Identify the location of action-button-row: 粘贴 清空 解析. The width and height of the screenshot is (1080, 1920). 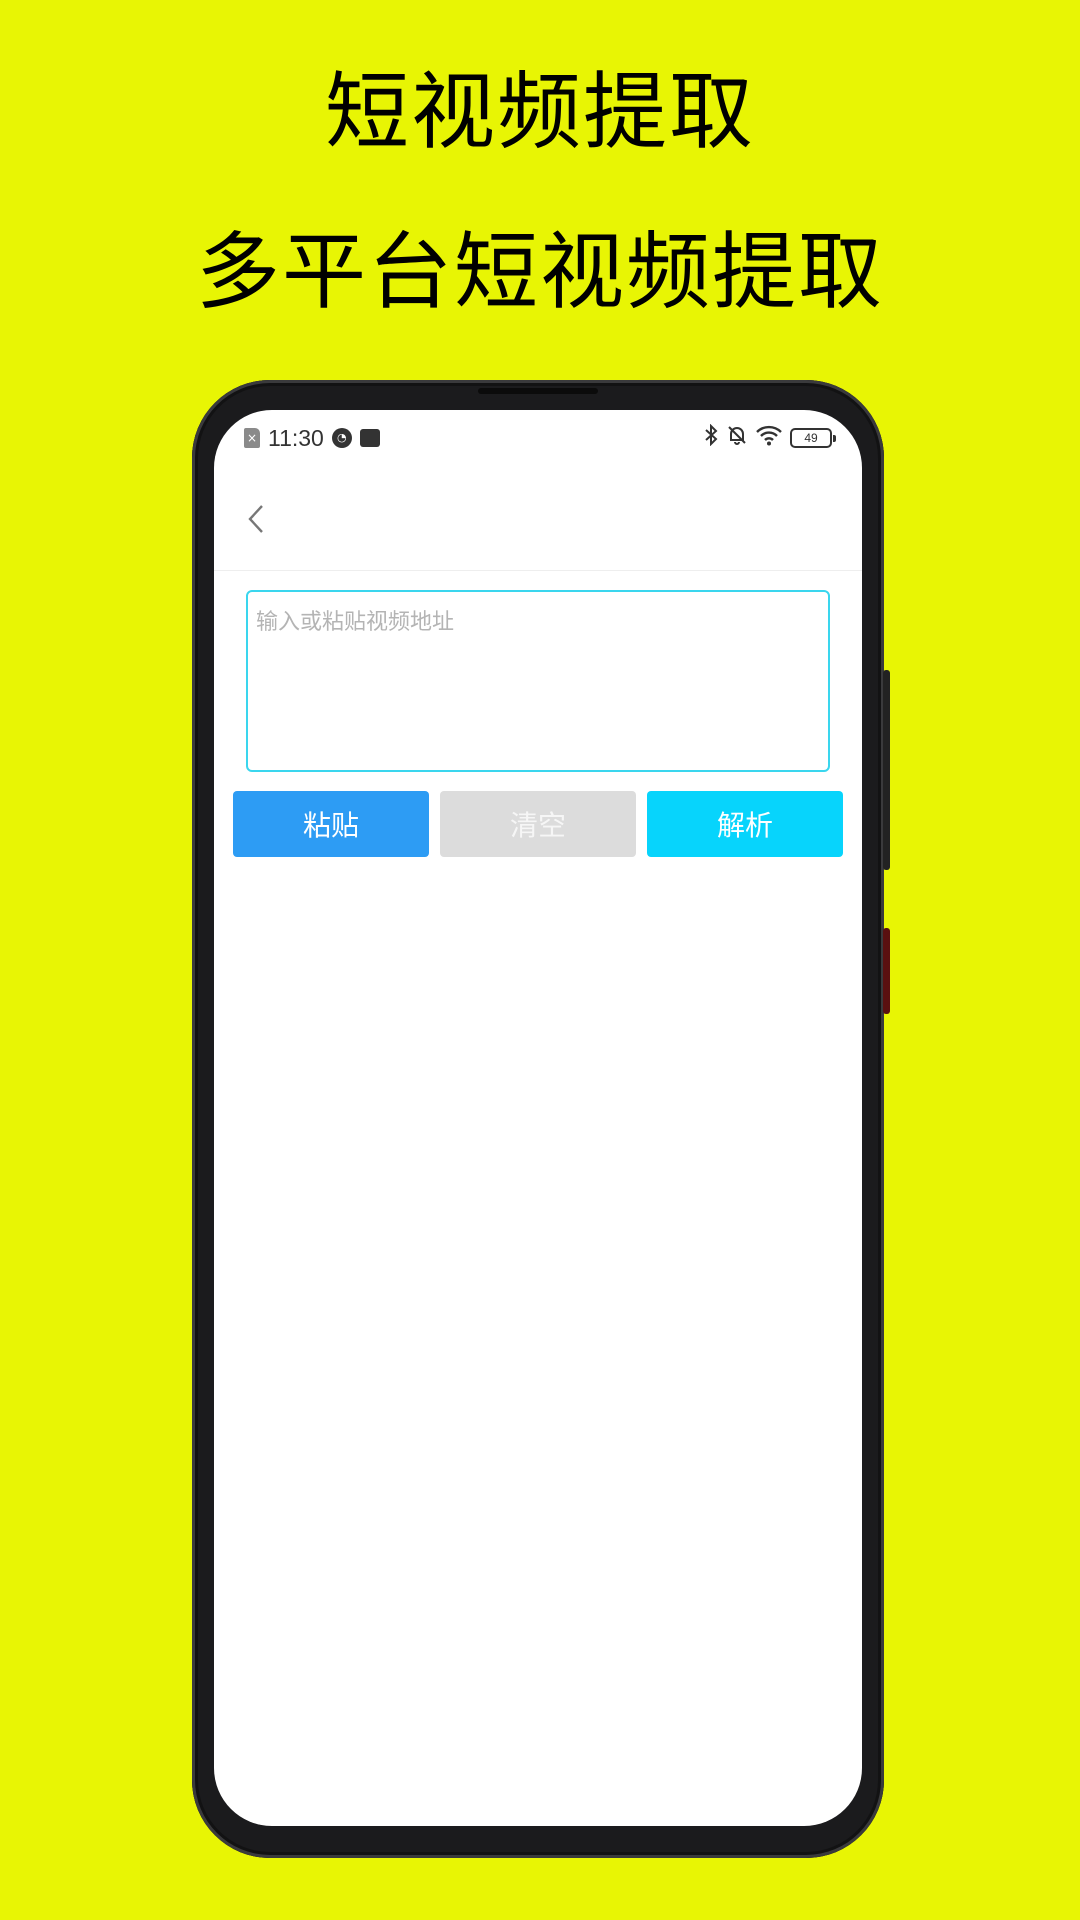
(538, 824).